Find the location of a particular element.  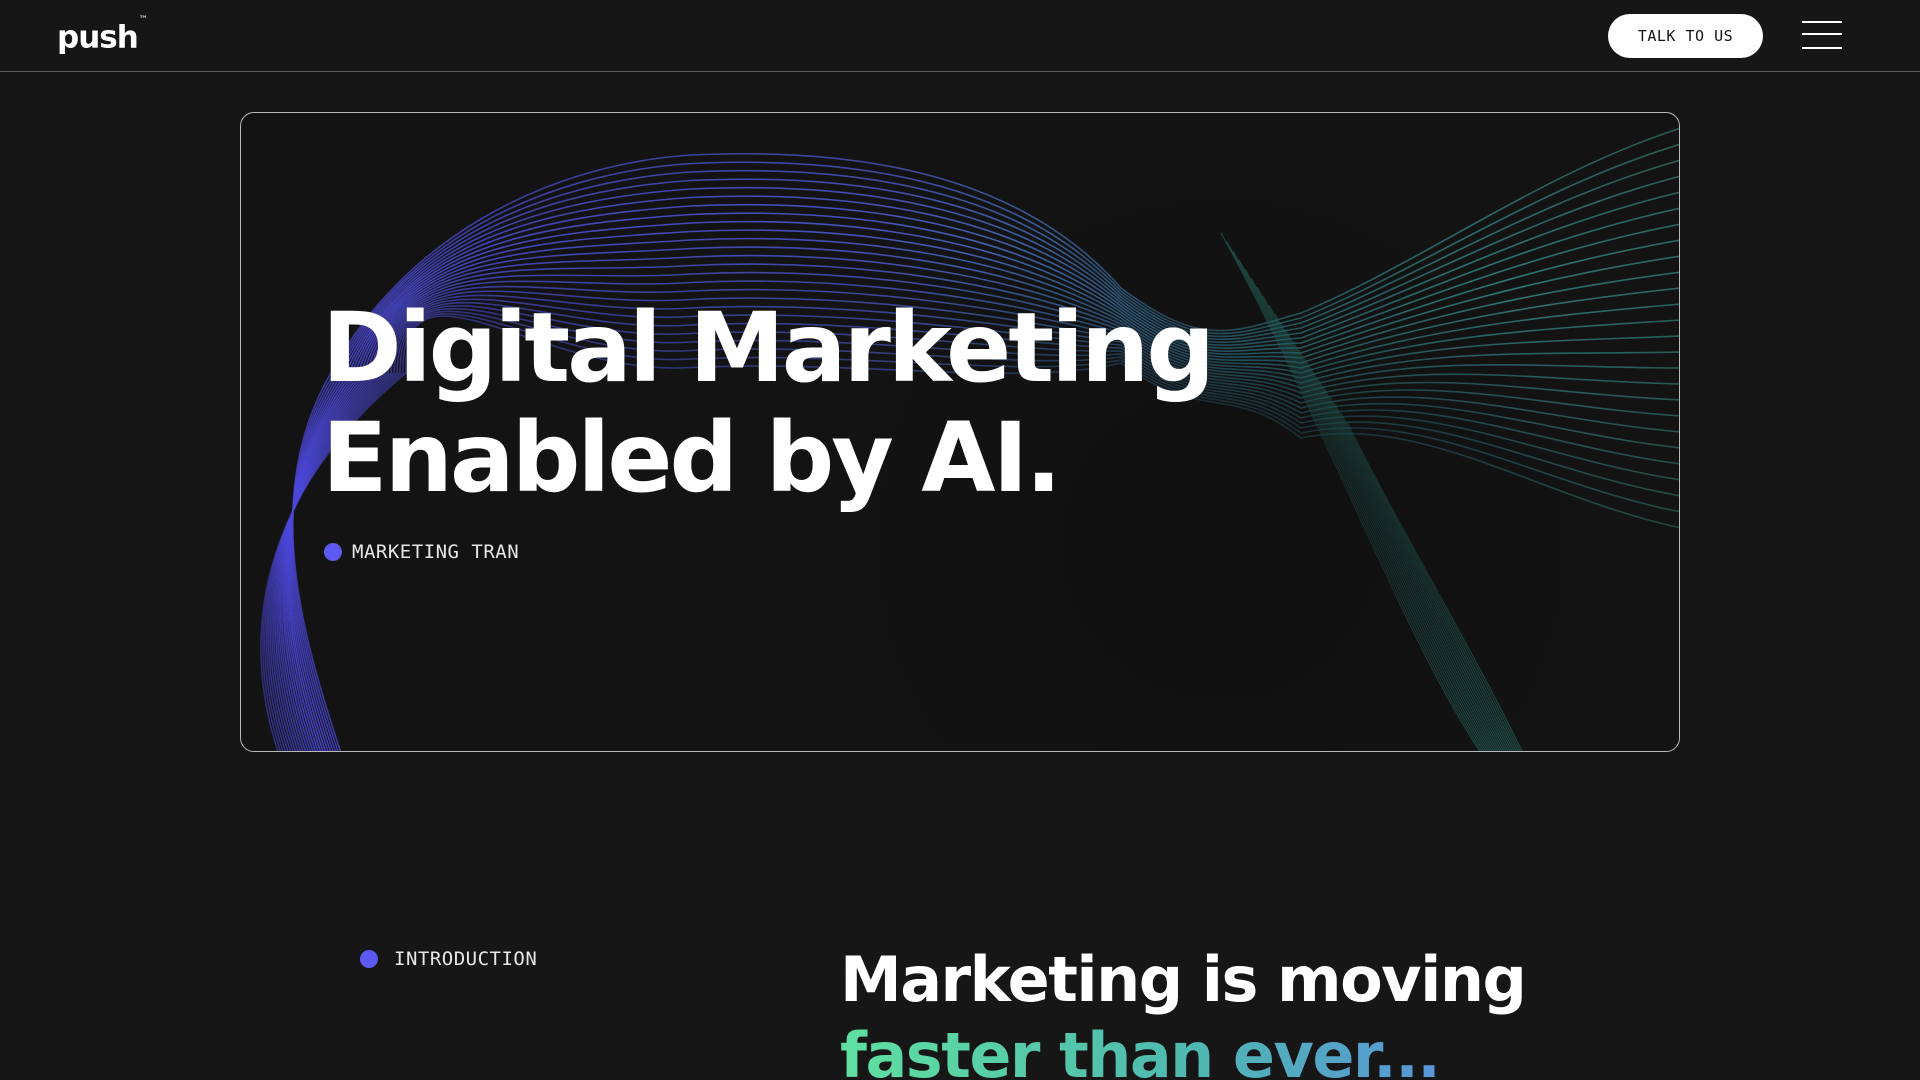

hero-heading-line2: Enabled by AI. is located at coordinates (692, 458).